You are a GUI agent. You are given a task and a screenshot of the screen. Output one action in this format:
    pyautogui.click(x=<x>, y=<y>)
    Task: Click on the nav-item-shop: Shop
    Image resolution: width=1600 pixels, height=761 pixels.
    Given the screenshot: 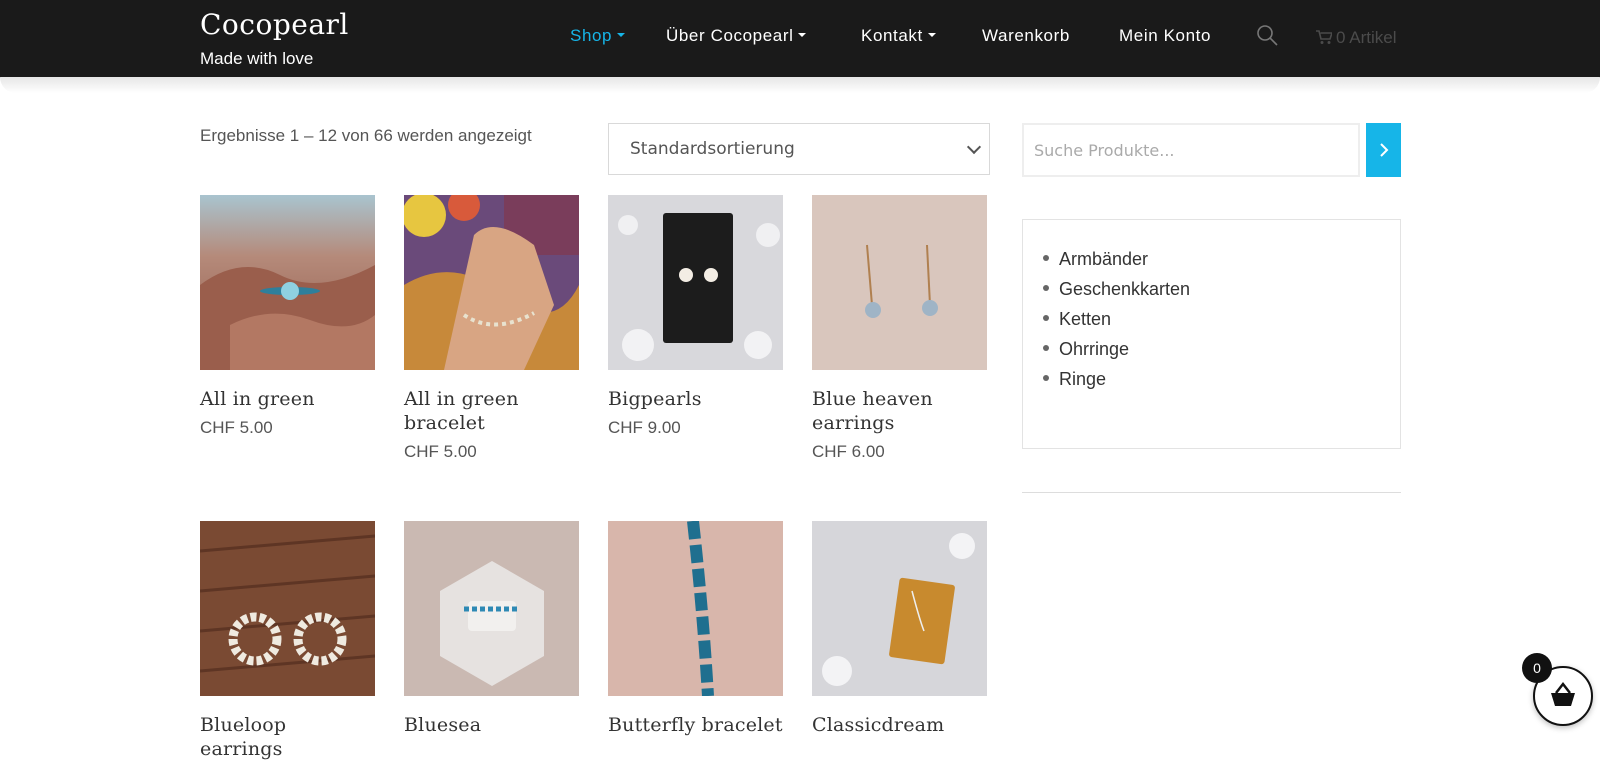 What is the action you would take?
    pyautogui.click(x=598, y=36)
    